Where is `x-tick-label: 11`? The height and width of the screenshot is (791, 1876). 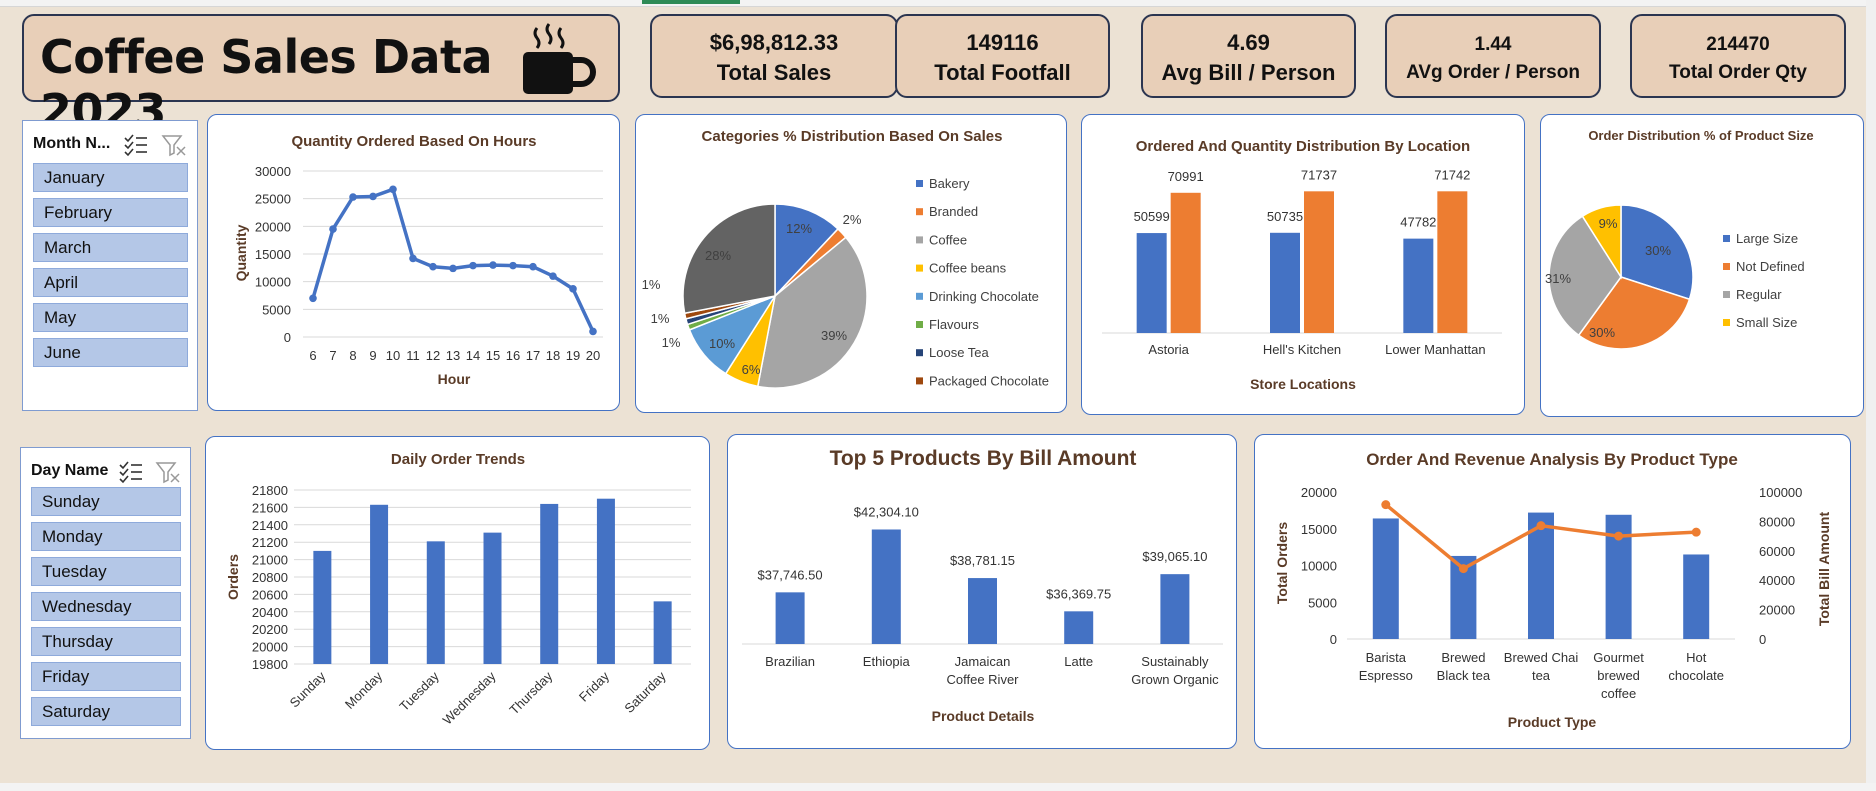
x-tick-label: 11 is located at coordinates (413, 355).